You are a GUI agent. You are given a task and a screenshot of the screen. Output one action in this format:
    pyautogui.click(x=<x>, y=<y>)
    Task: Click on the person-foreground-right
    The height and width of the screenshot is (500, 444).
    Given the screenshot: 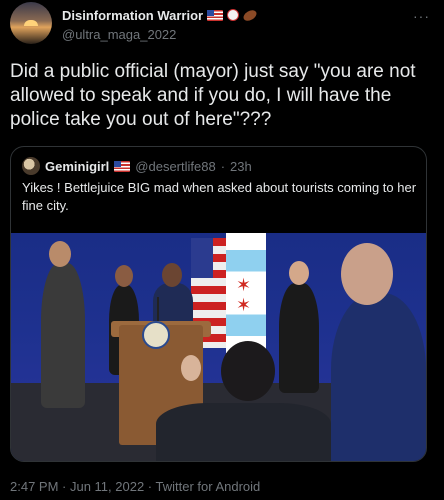 What is the action you would take?
    pyautogui.click(x=378, y=377)
    